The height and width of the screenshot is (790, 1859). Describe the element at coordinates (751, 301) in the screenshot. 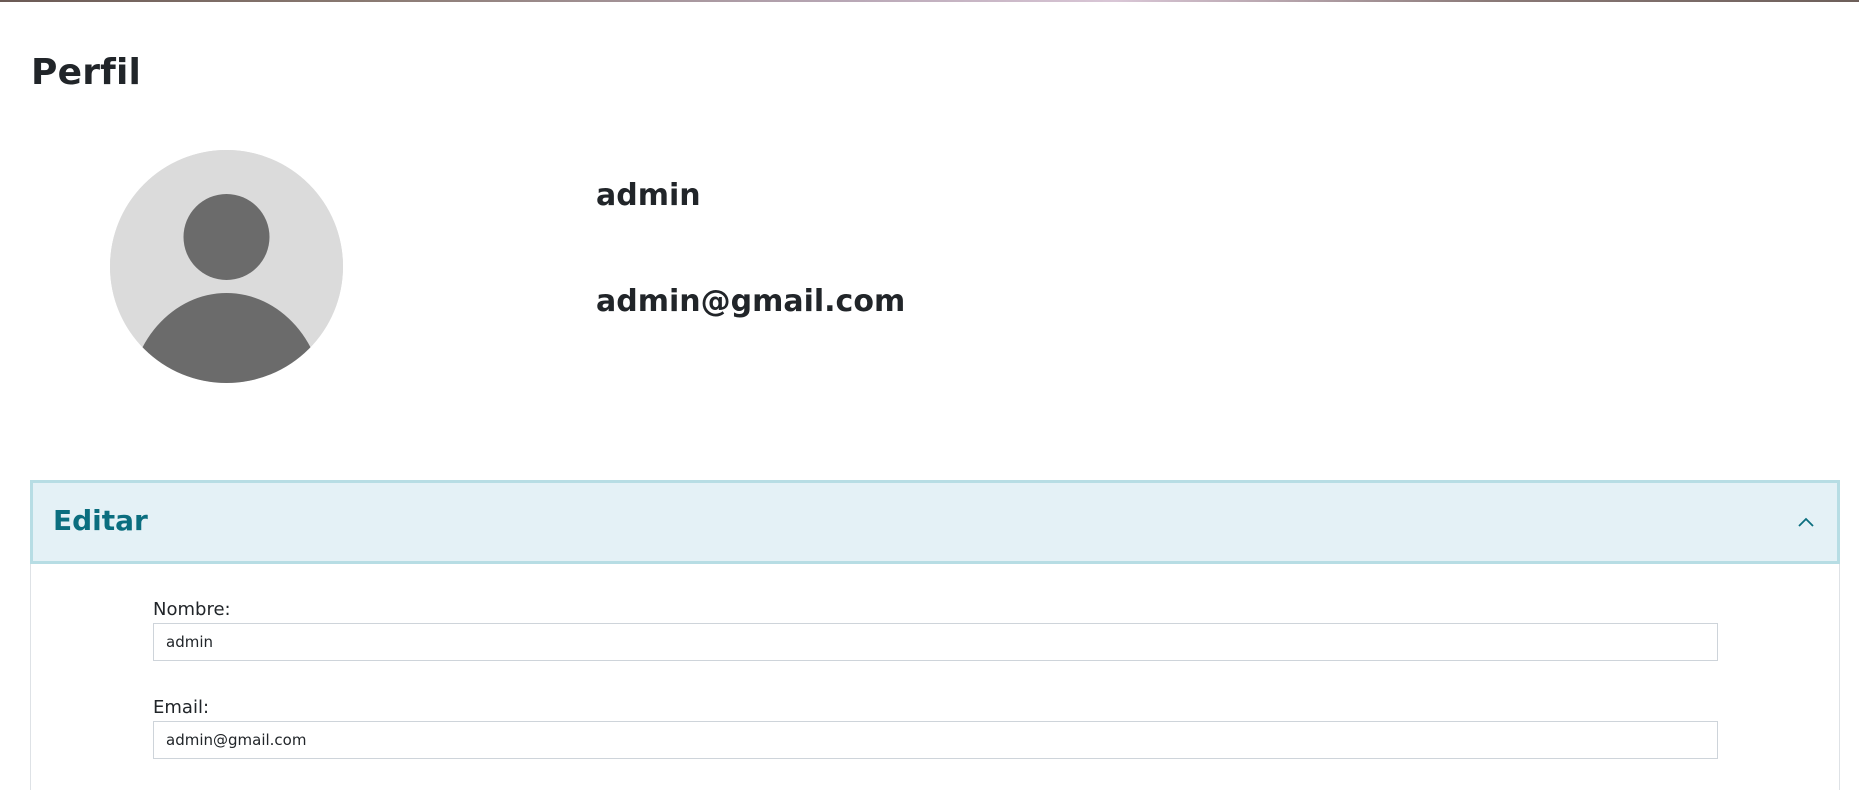

I see `profile-email: admin@gmail.com` at that location.